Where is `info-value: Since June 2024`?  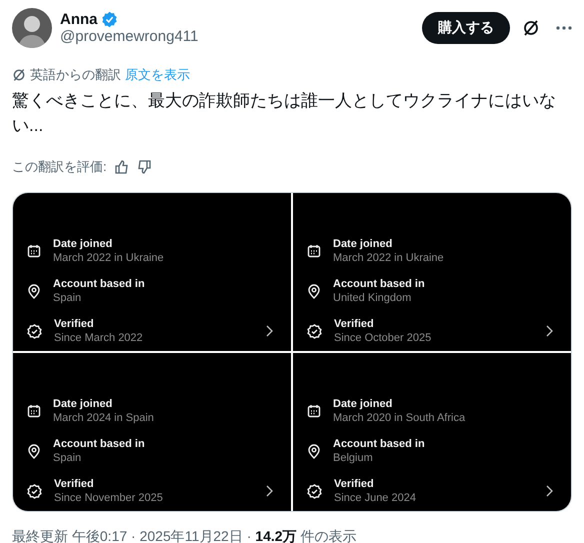
info-value: Since June 2024 is located at coordinates (375, 498).